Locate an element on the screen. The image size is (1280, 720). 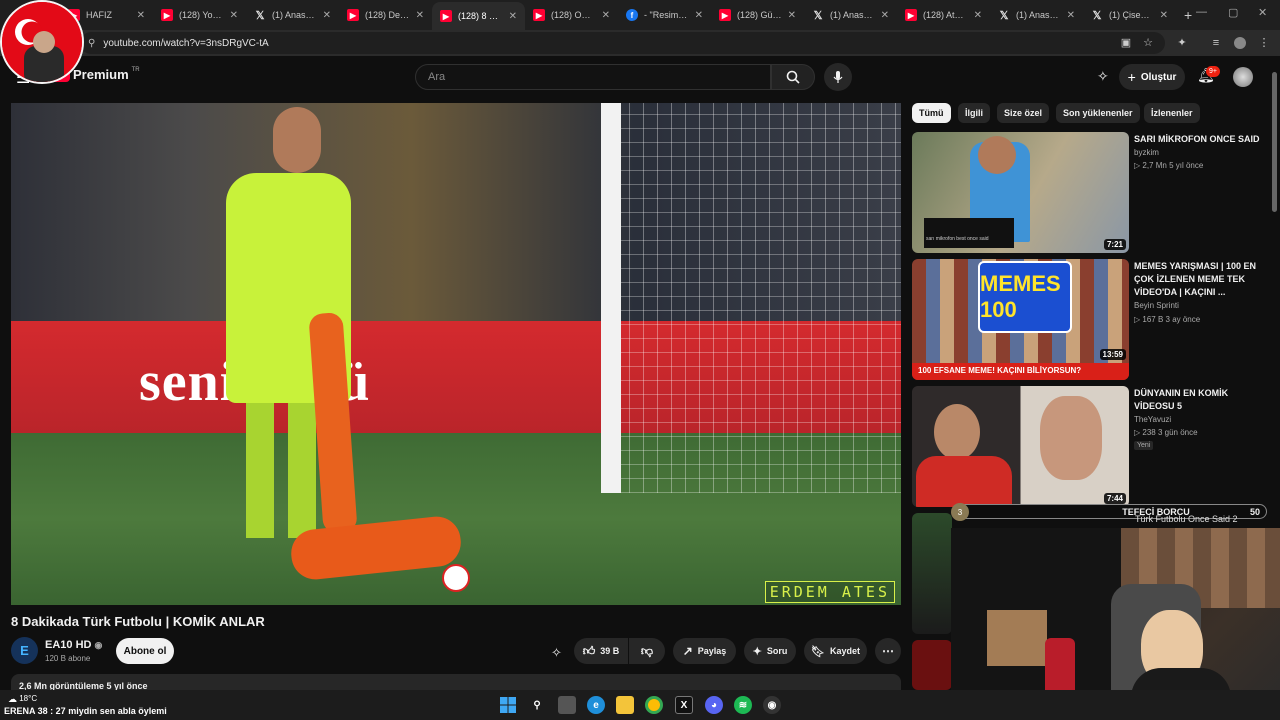
more-horizontal-icon: ⋯ is located at coordinates (888, 651).